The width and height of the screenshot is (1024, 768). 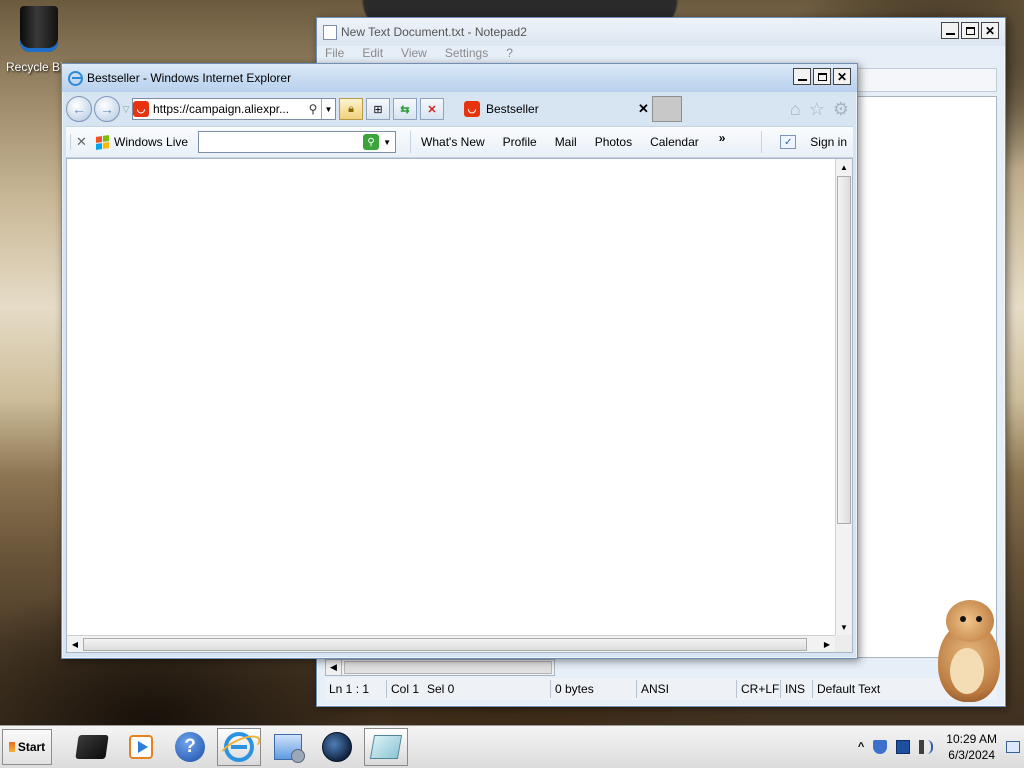 What do you see at coordinates (674, 142) in the screenshot?
I see `link-calendar: Calendar` at bounding box center [674, 142].